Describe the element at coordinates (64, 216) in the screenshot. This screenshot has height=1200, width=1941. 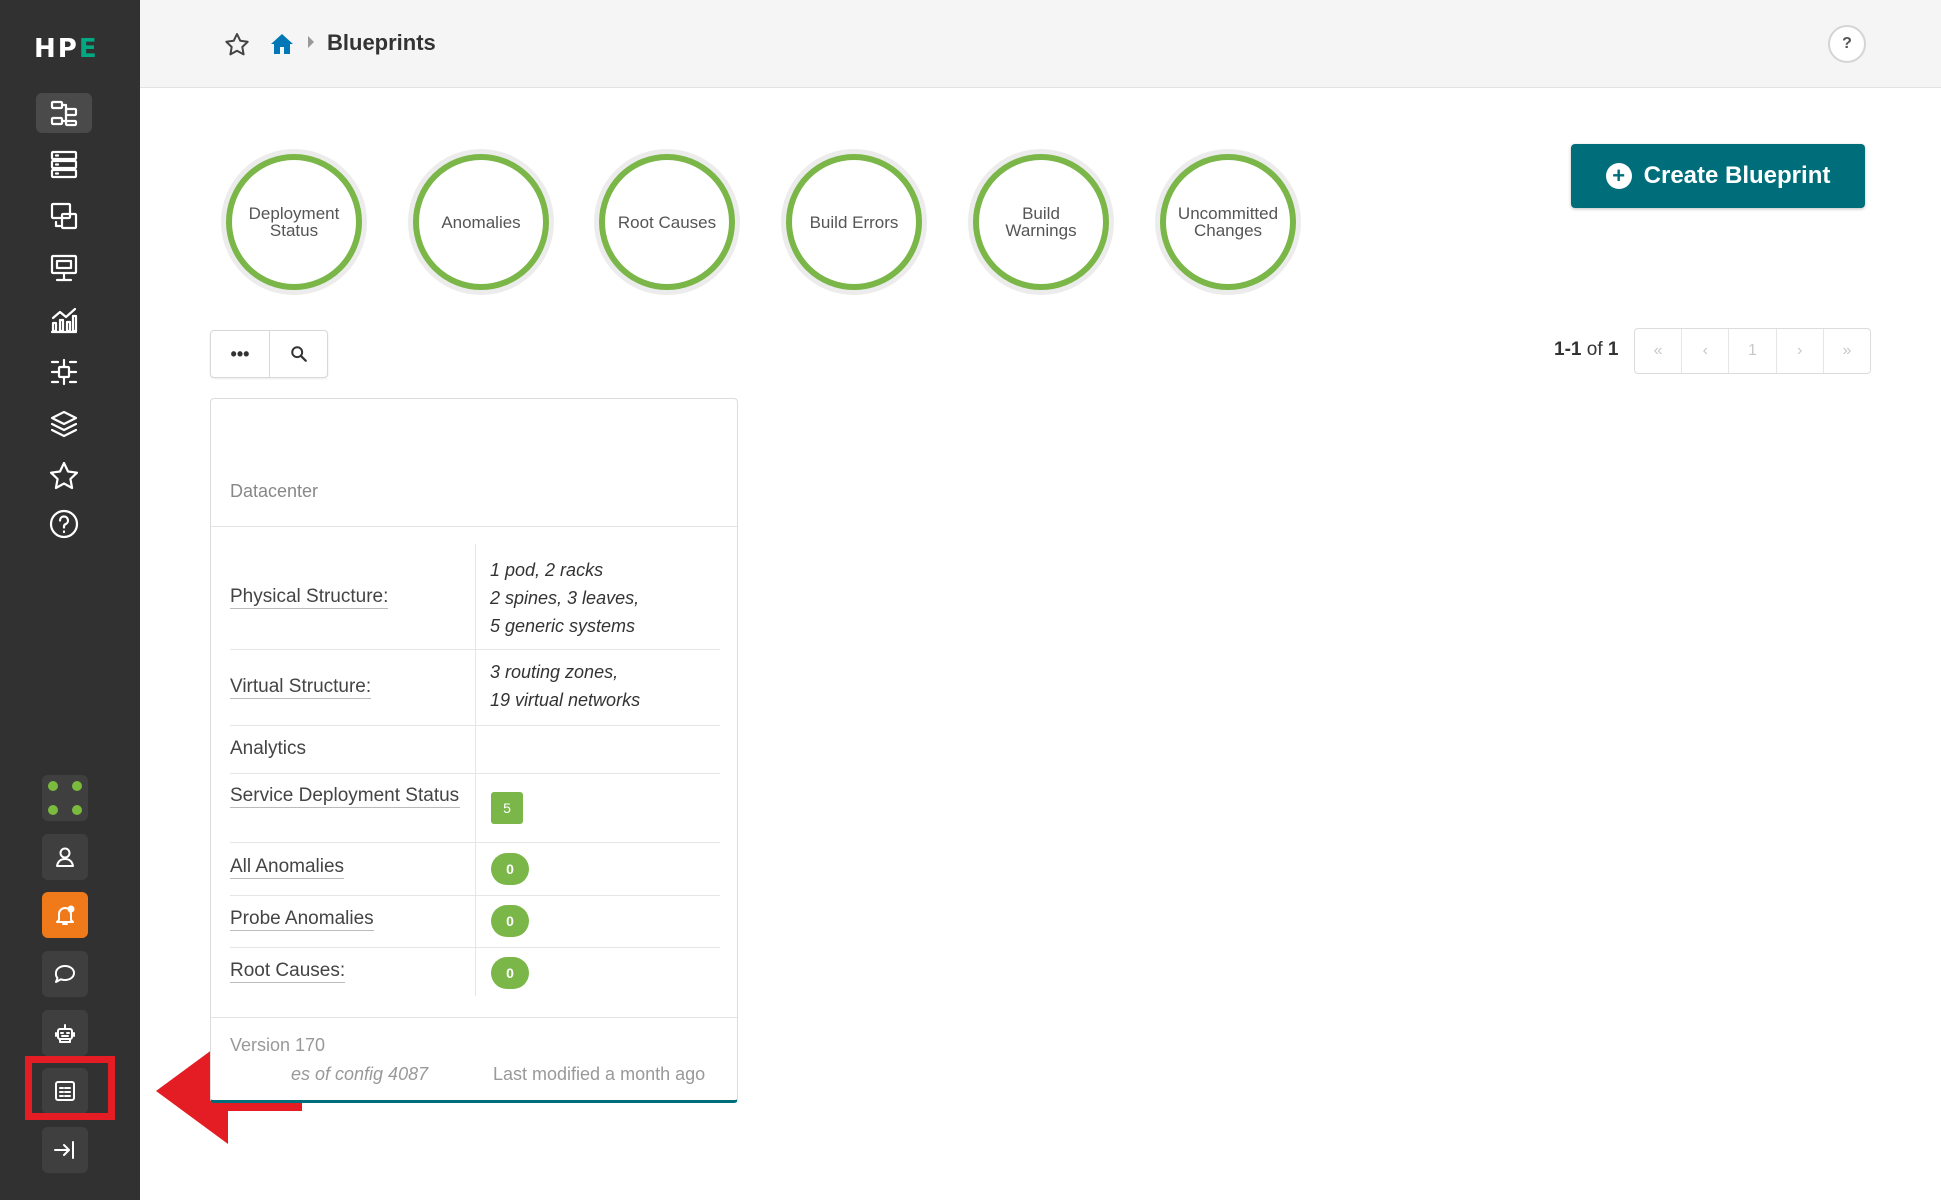
I see `design-icon` at that location.